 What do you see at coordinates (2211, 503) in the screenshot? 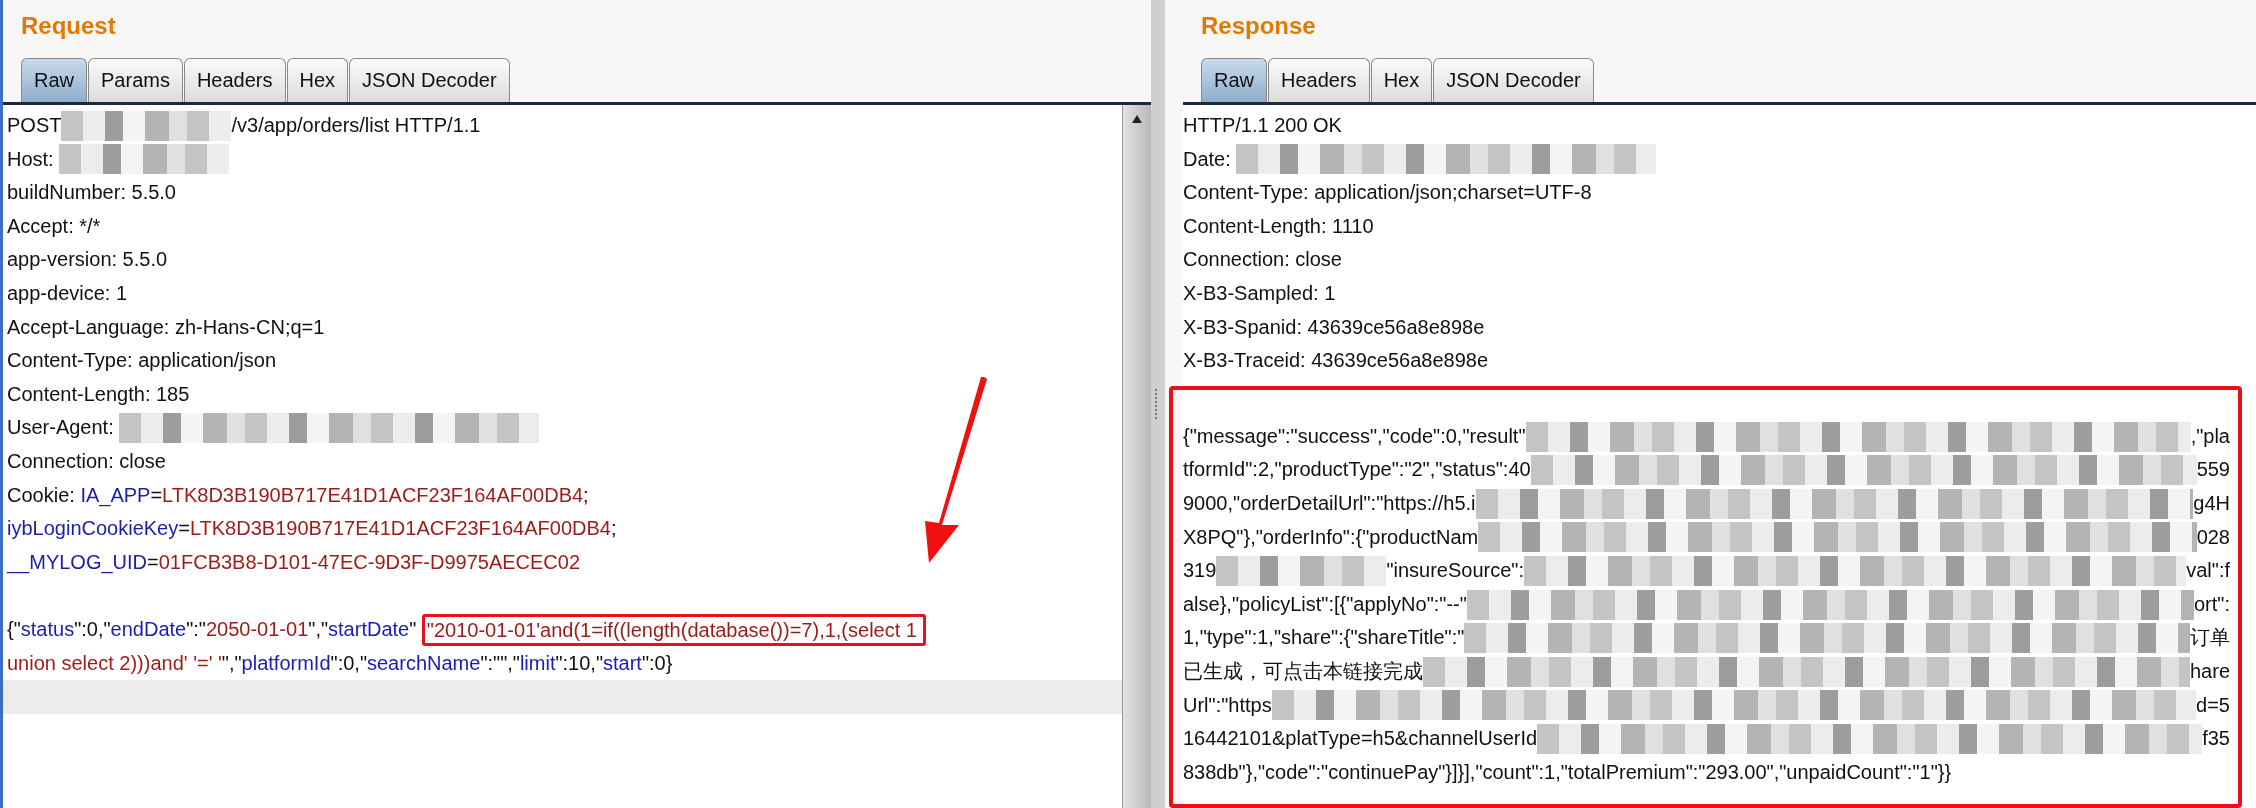
I see `message-text: g4H` at bounding box center [2211, 503].